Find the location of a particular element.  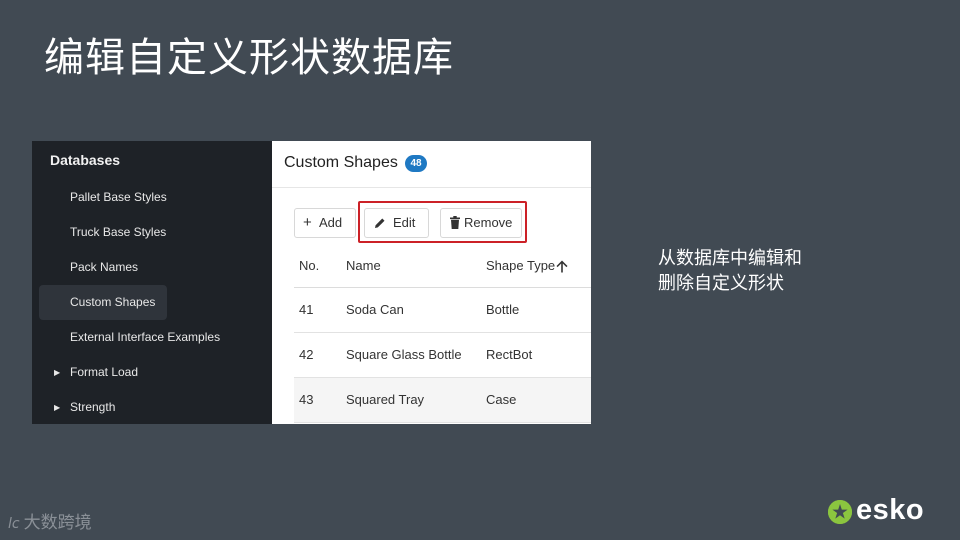

sidebar-item-strength: ▶ Strength is located at coordinates (103, 407).